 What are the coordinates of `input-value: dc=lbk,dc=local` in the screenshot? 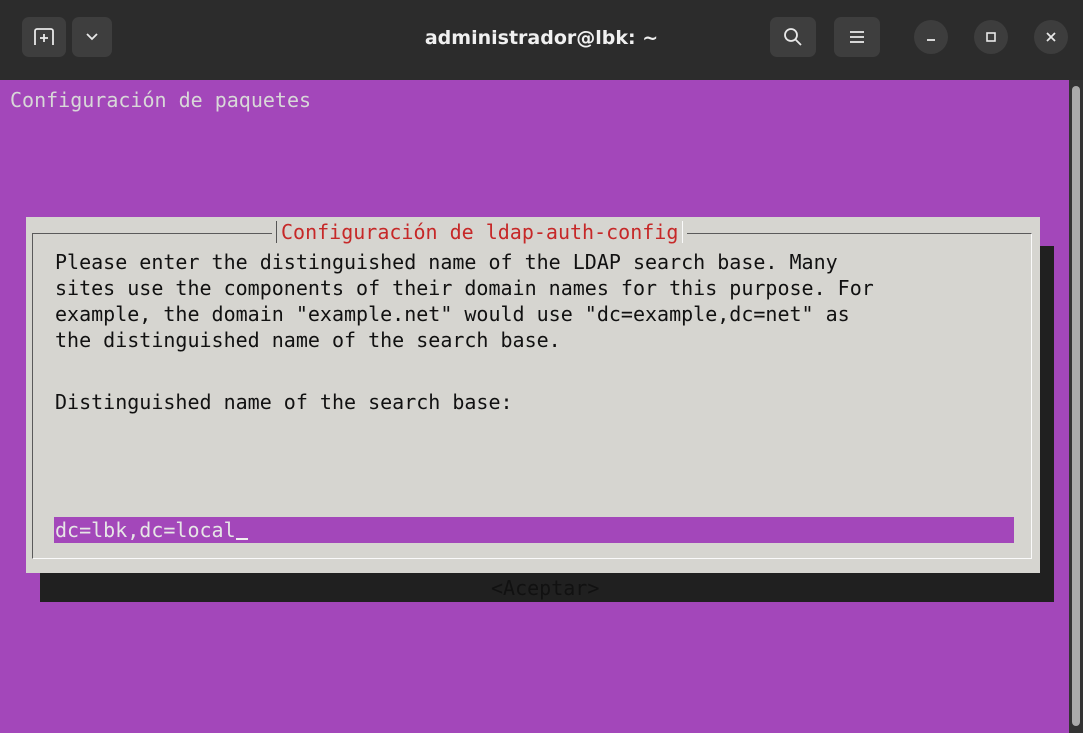 It's located at (145, 530).